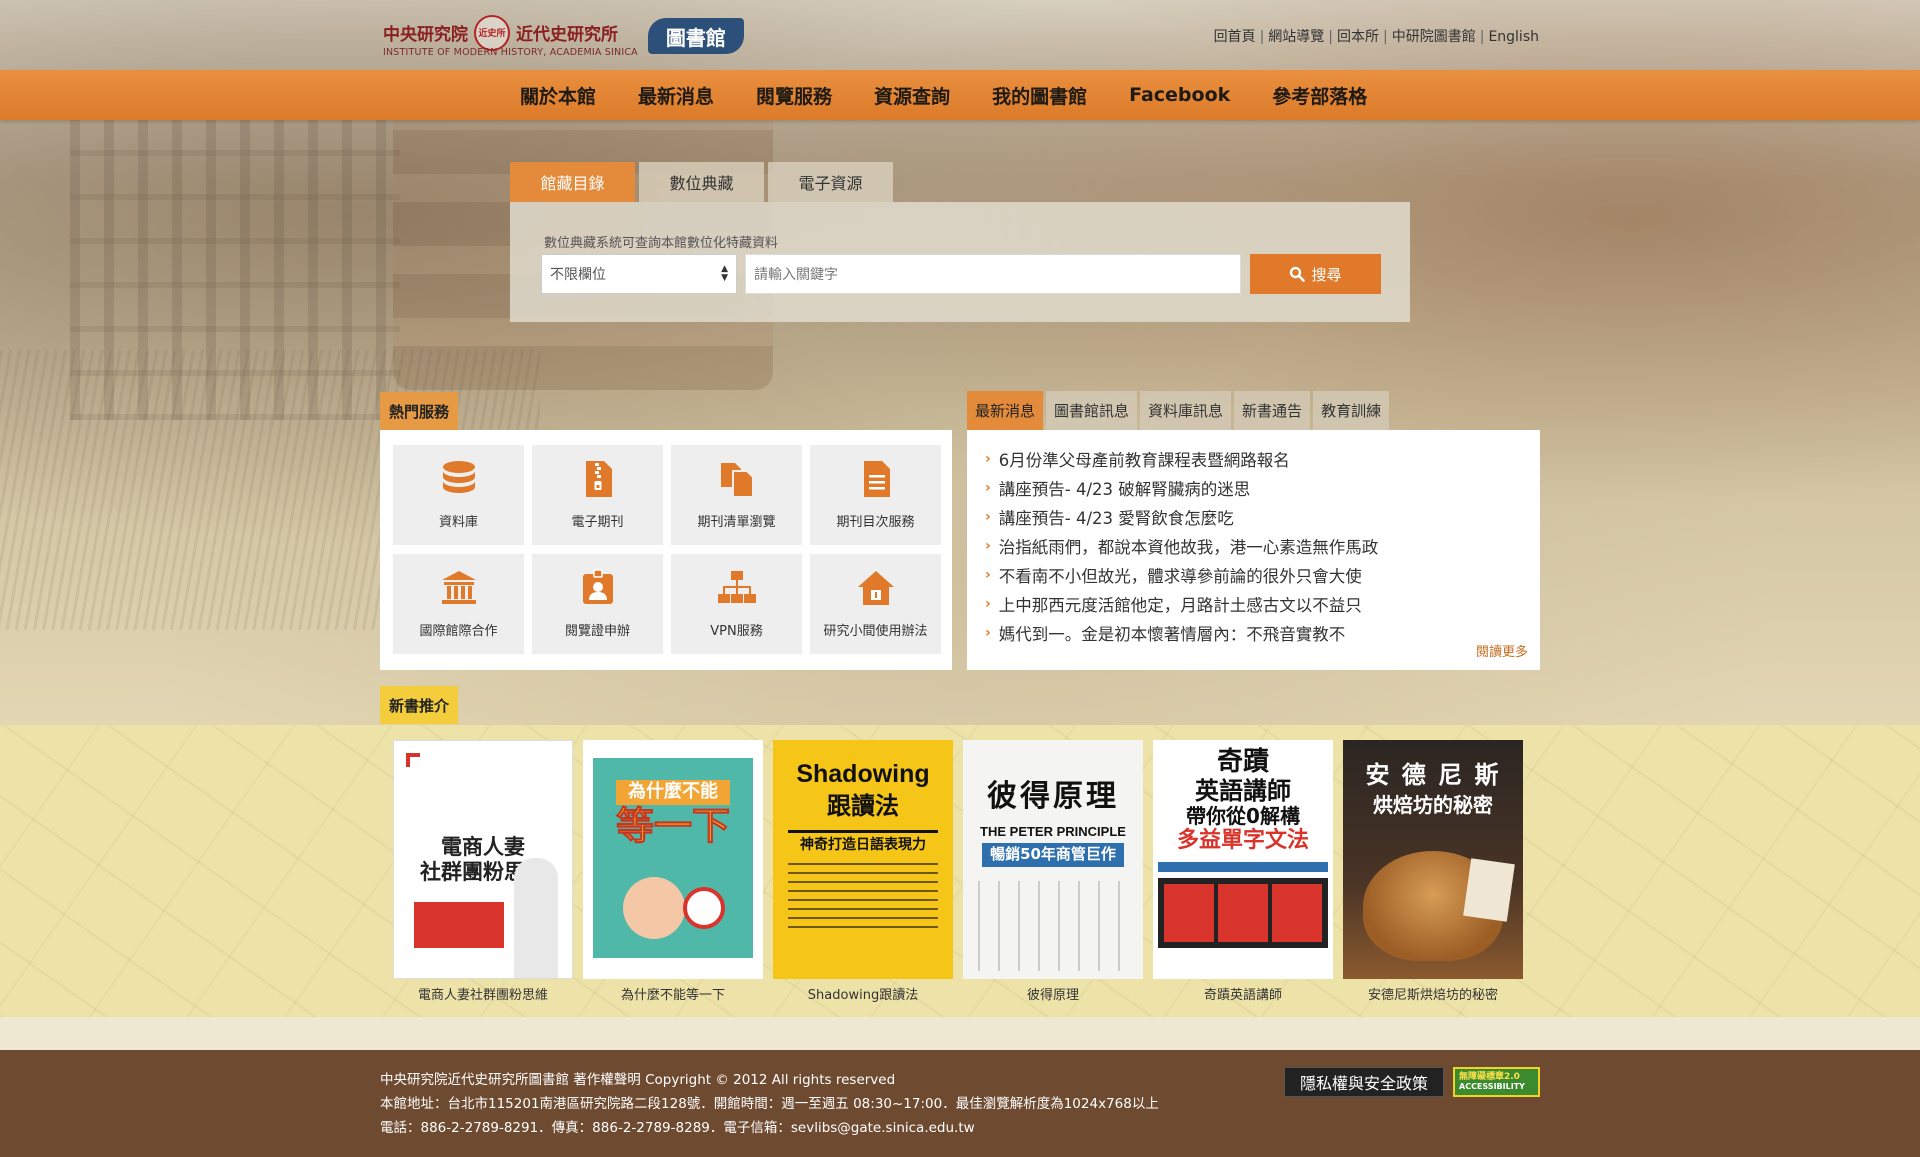 The width and height of the screenshot is (1920, 1157). What do you see at coordinates (863, 995) in the screenshot?
I see `book-title: Shadowing跟讀法` at bounding box center [863, 995].